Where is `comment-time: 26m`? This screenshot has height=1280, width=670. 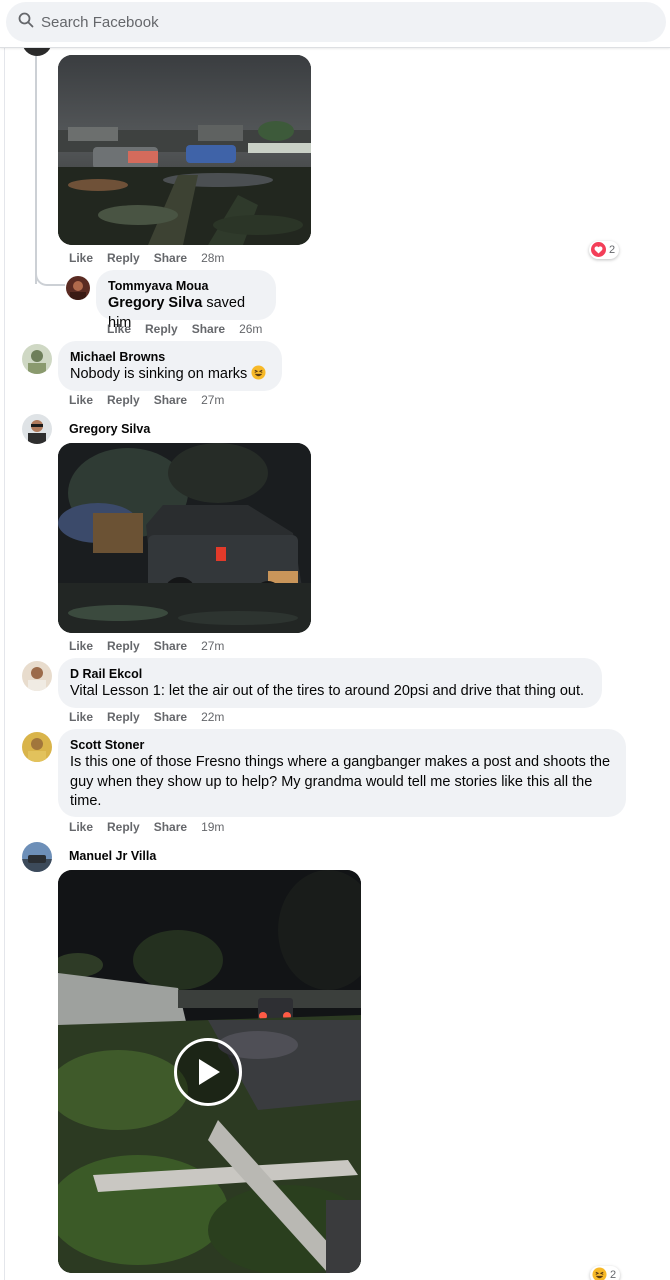 comment-time: 26m is located at coordinates (250, 329).